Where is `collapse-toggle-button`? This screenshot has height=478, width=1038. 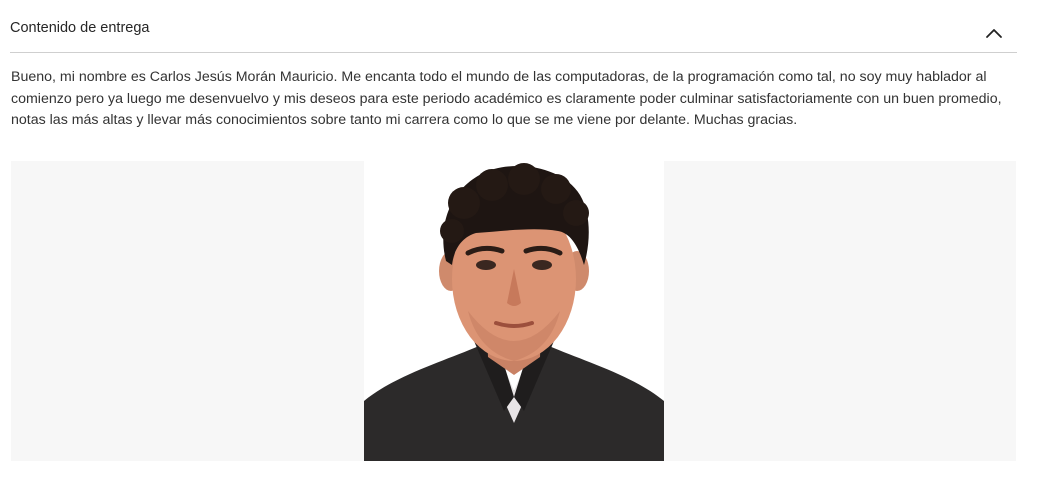
collapse-toggle-button is located at coordinates (994, 33).